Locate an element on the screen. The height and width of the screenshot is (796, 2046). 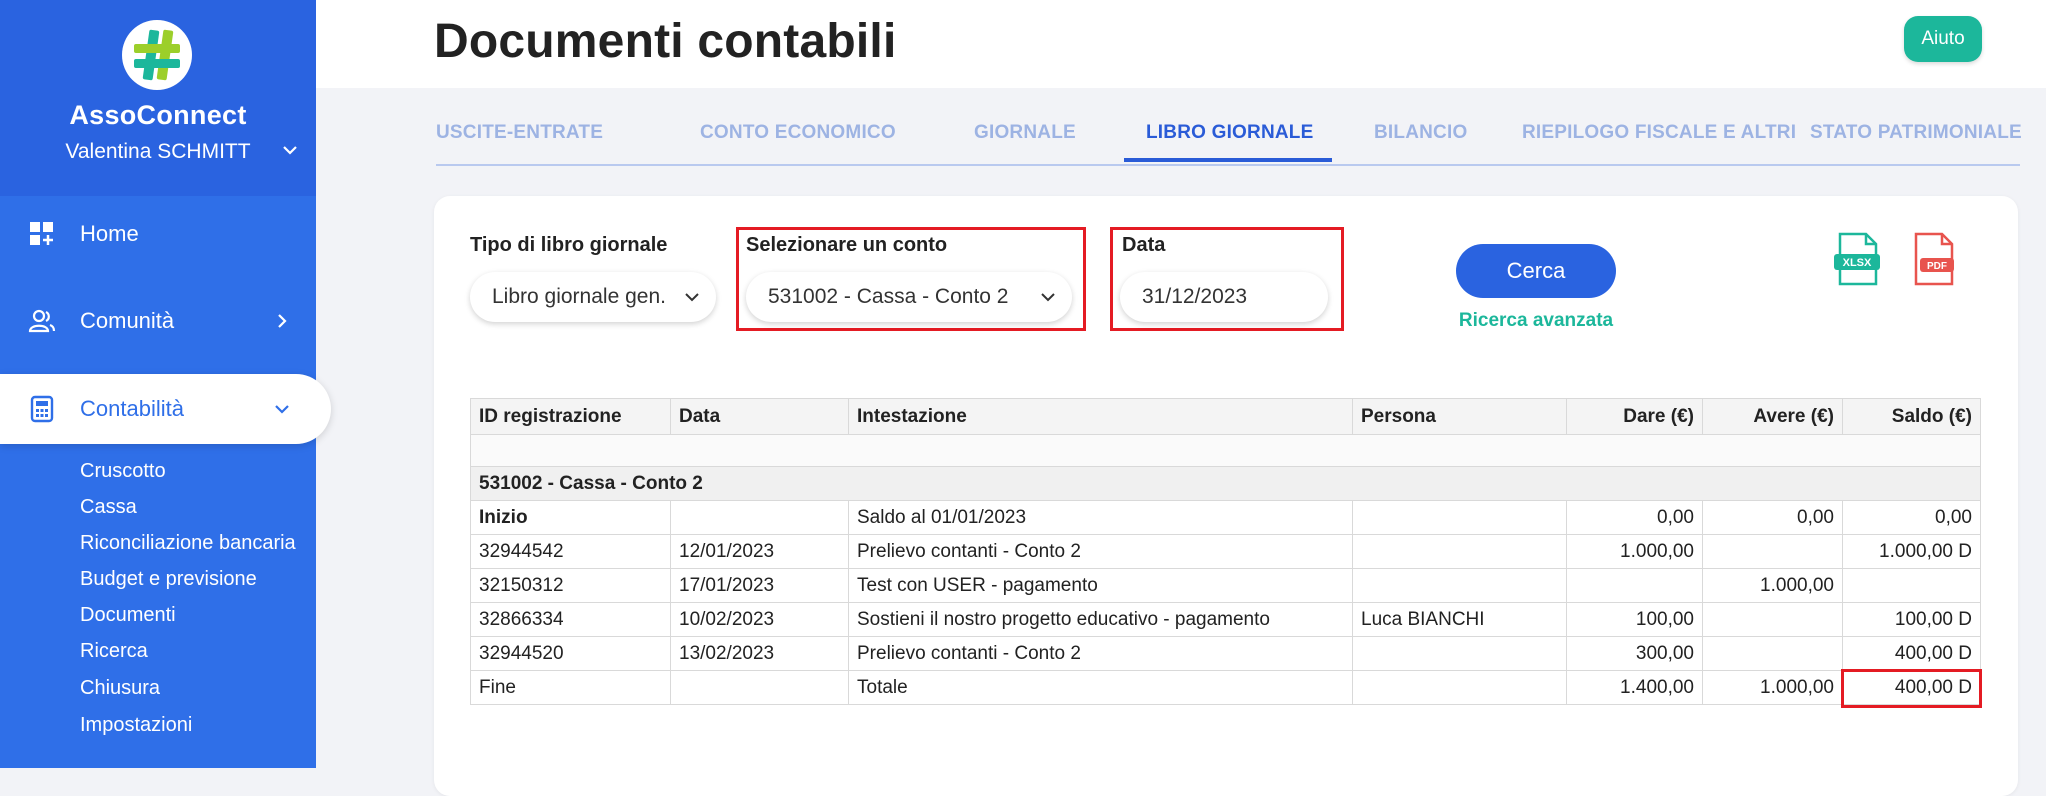
active-tab-indicator is located at coordinates (1228, 160).